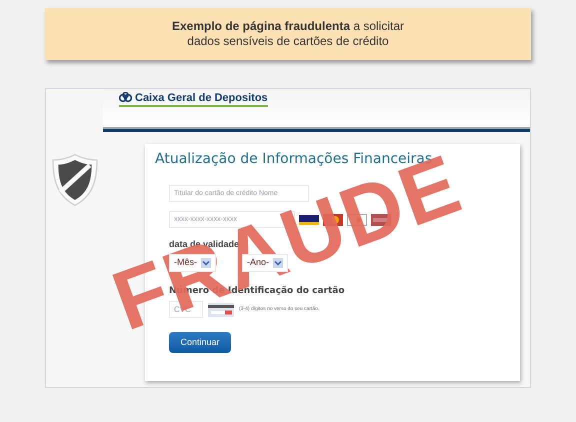 Image resolution: width=576 pixels, height=422 pixels. Describe the element at coordinates (288, 34) in the screenshot. I see `caption-text: Exemplo de página fraudulenta a solicitar dados sensíveis de cartões de crédito` at that location.